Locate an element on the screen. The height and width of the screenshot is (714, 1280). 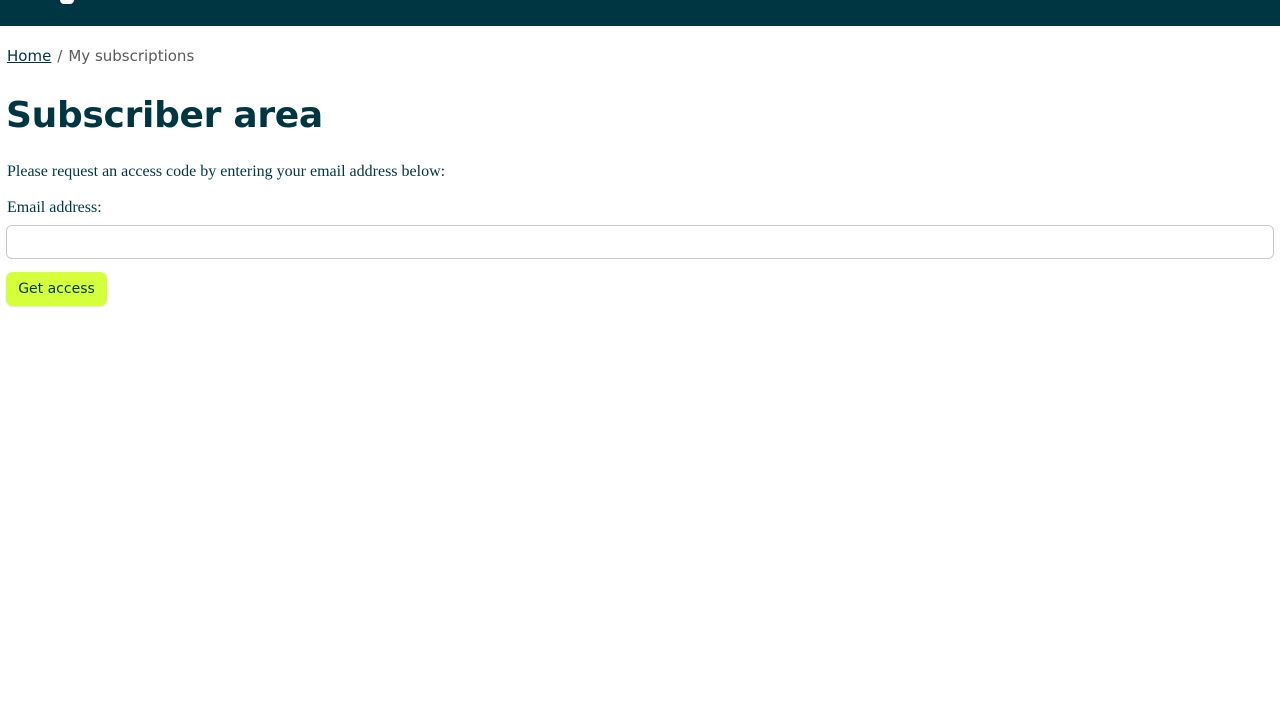
site-logo is located at coordinates (67, 2).